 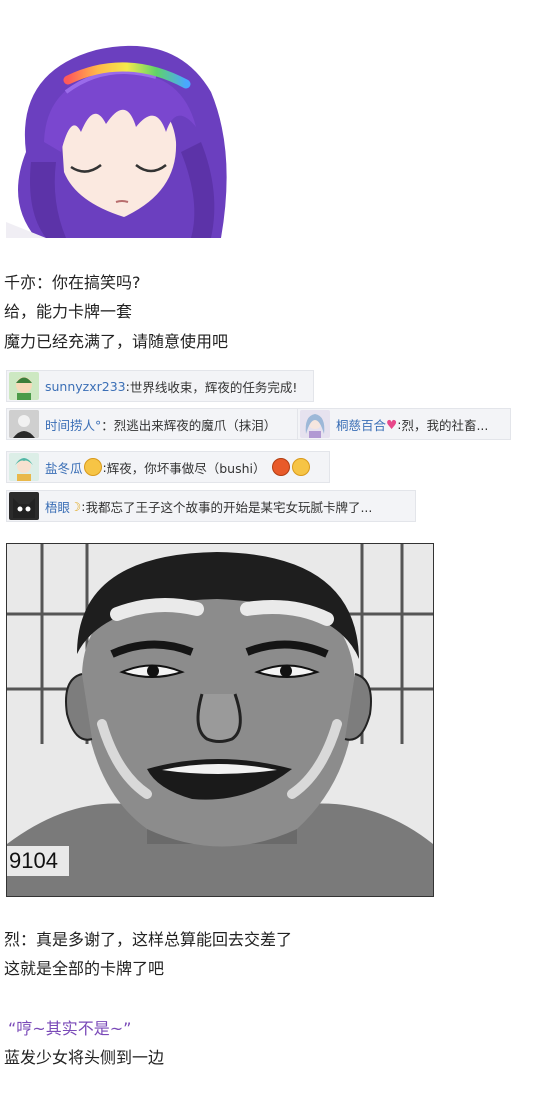 I want to click on comment-text: 世界线收束，辉夜的任务完成!, so click(x=213, y=387).